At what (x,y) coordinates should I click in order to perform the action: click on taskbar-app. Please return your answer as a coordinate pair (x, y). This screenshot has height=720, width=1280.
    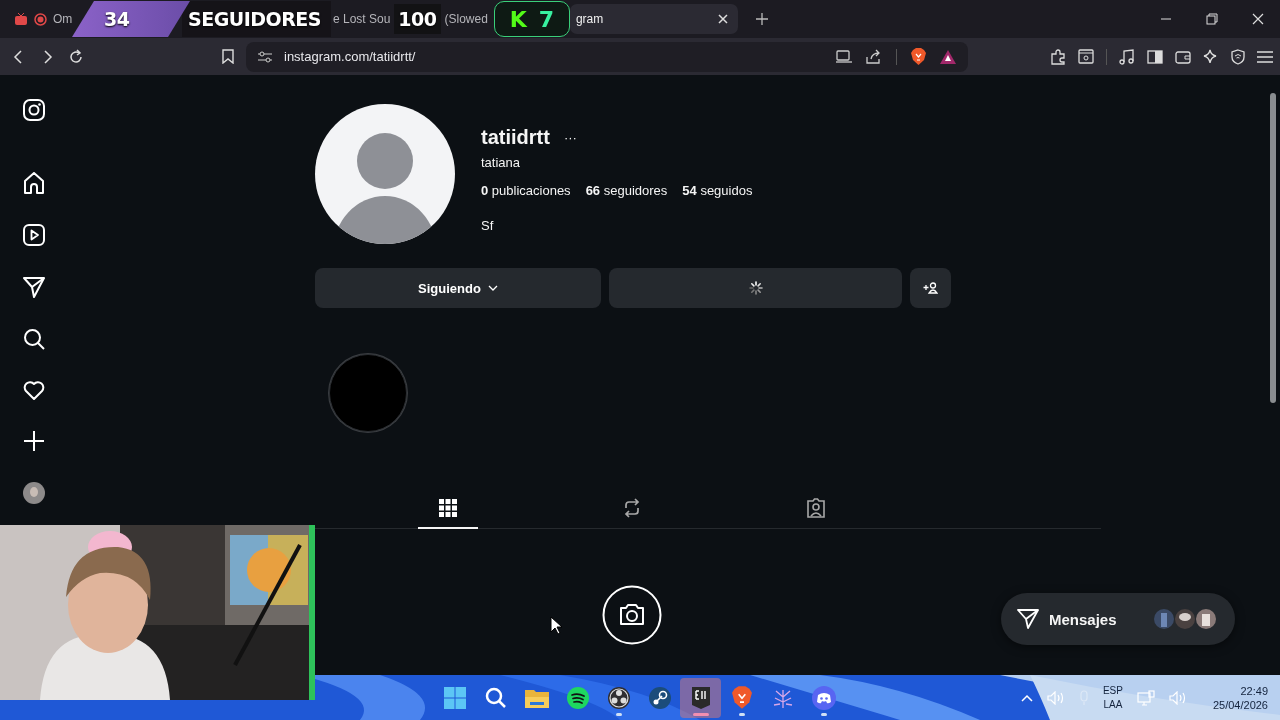
    Looking at the image, I should click on (700, 697).